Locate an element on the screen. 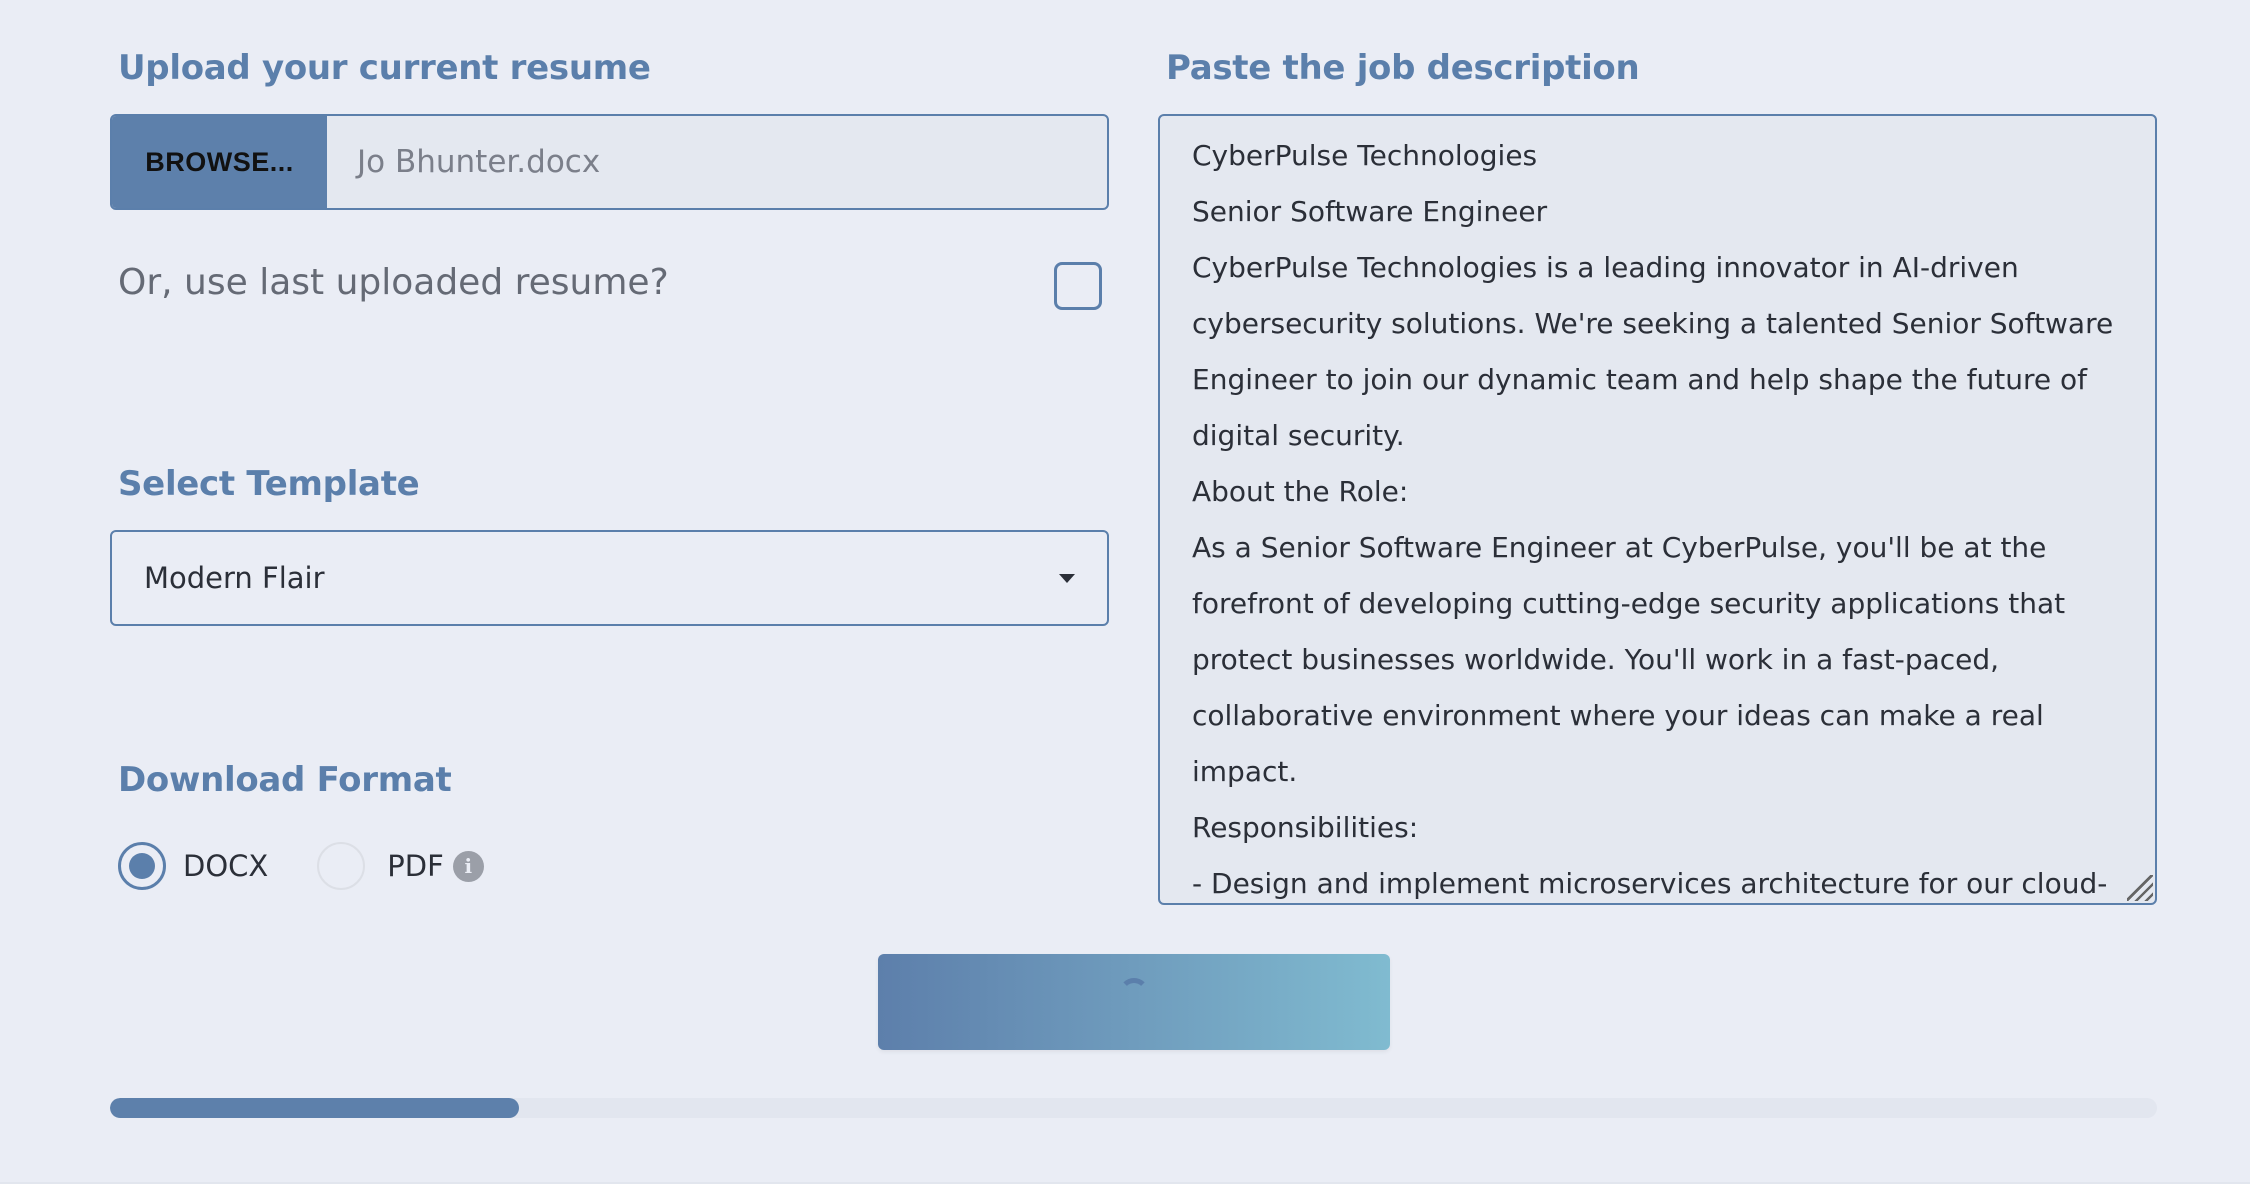 This screenshot has height=1184, width=2250. use-last-resume-checkbox is located at coordinates (1078, 286).